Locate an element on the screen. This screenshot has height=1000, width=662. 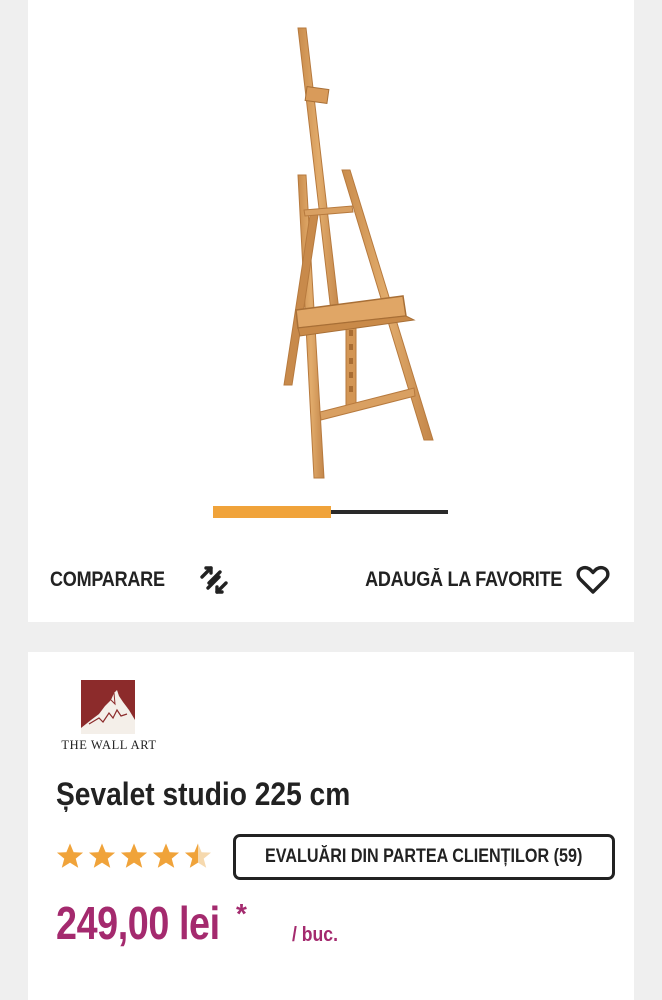
price-asterisk: * is located at coordinates (241, 913).